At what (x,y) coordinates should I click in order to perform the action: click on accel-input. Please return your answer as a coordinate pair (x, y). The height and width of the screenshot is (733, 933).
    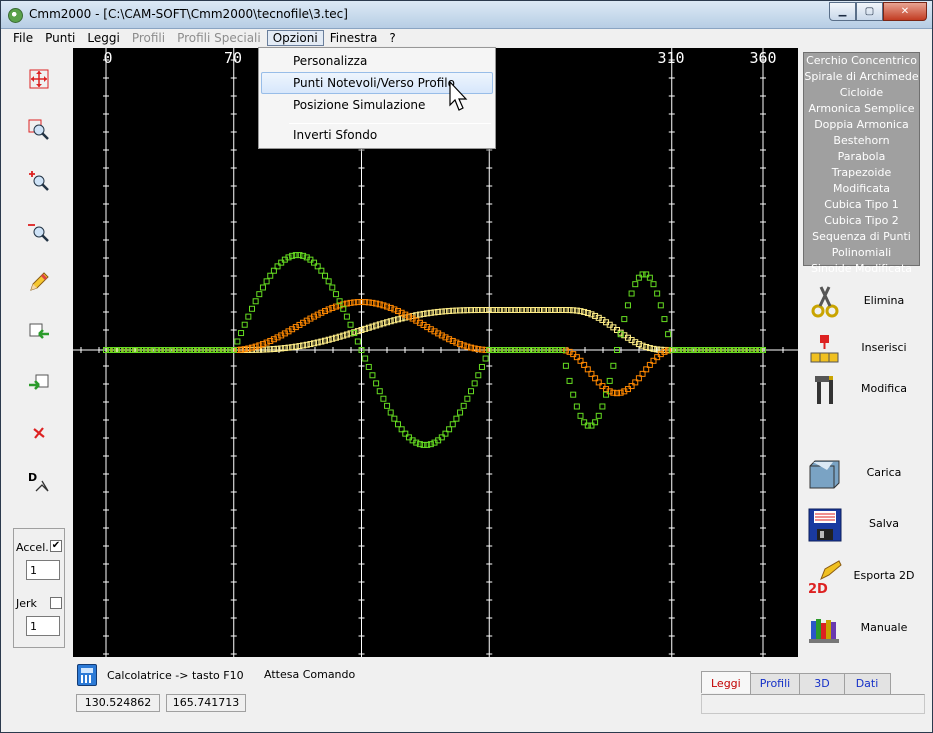
    Looking at the image, I should click on (43, 570).